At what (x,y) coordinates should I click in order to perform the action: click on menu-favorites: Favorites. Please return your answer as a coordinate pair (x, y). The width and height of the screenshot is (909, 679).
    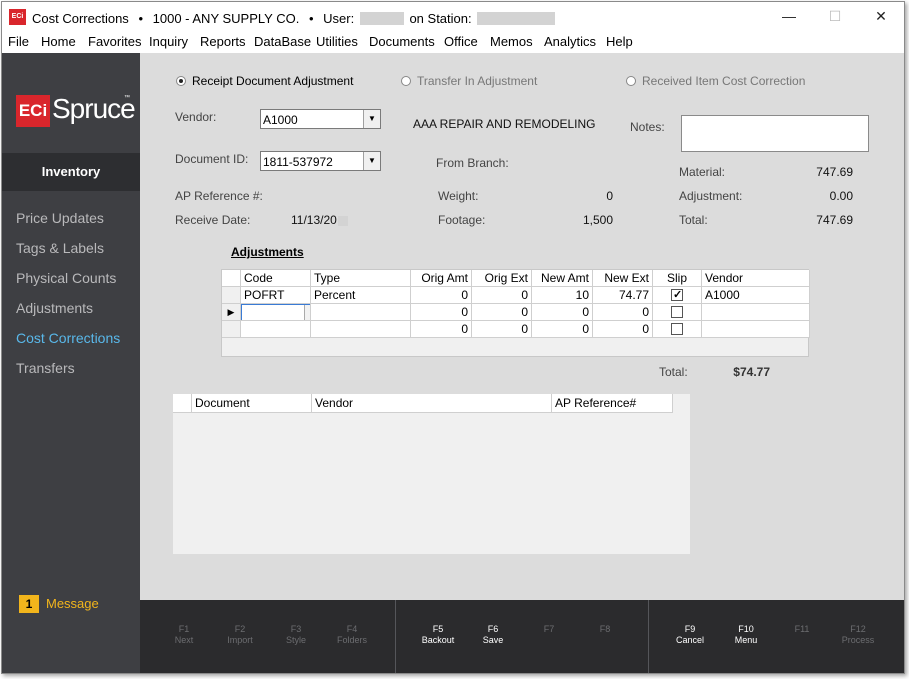
    Looking at the image, I should click on (114, 41).